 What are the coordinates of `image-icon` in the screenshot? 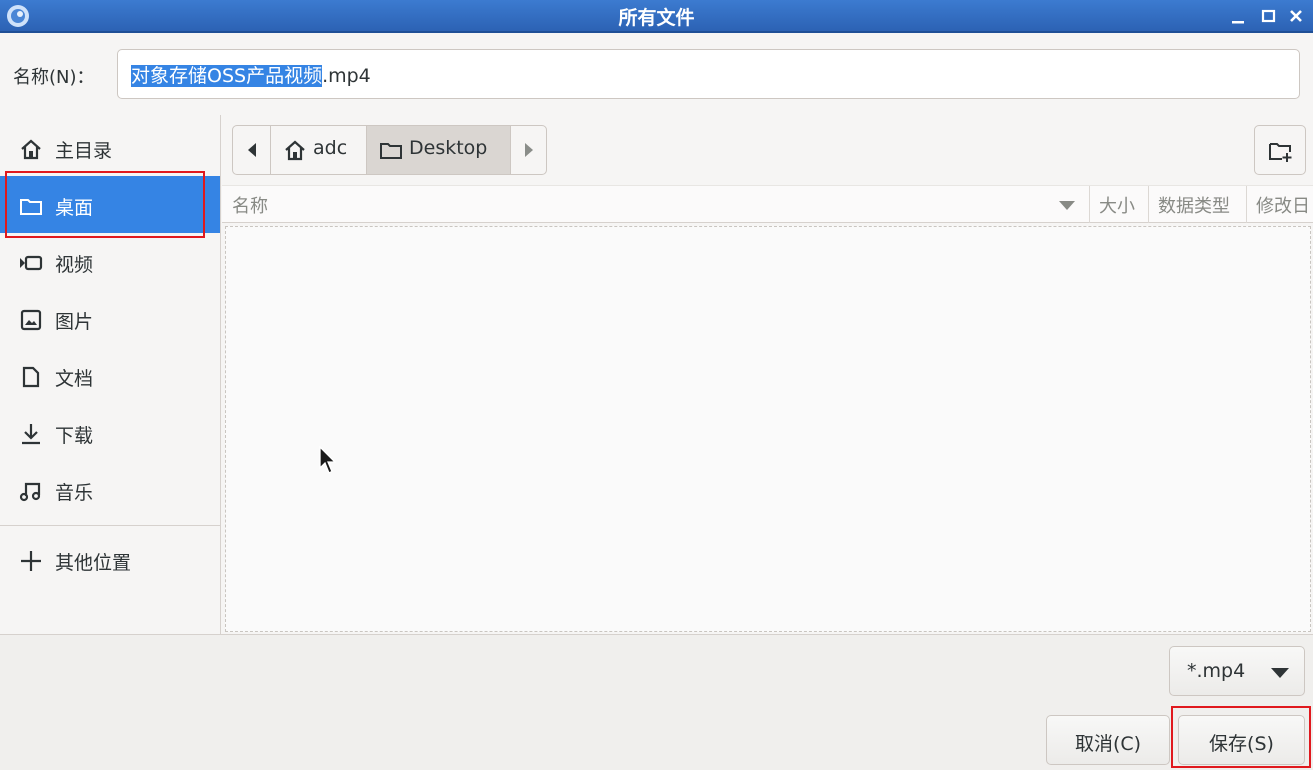 It's located at (31, 320).